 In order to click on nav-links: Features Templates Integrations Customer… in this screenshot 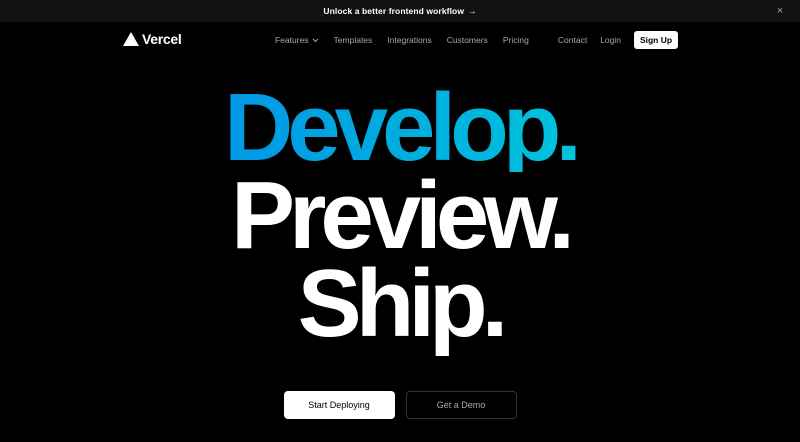, I will do `click(409, 40)`.